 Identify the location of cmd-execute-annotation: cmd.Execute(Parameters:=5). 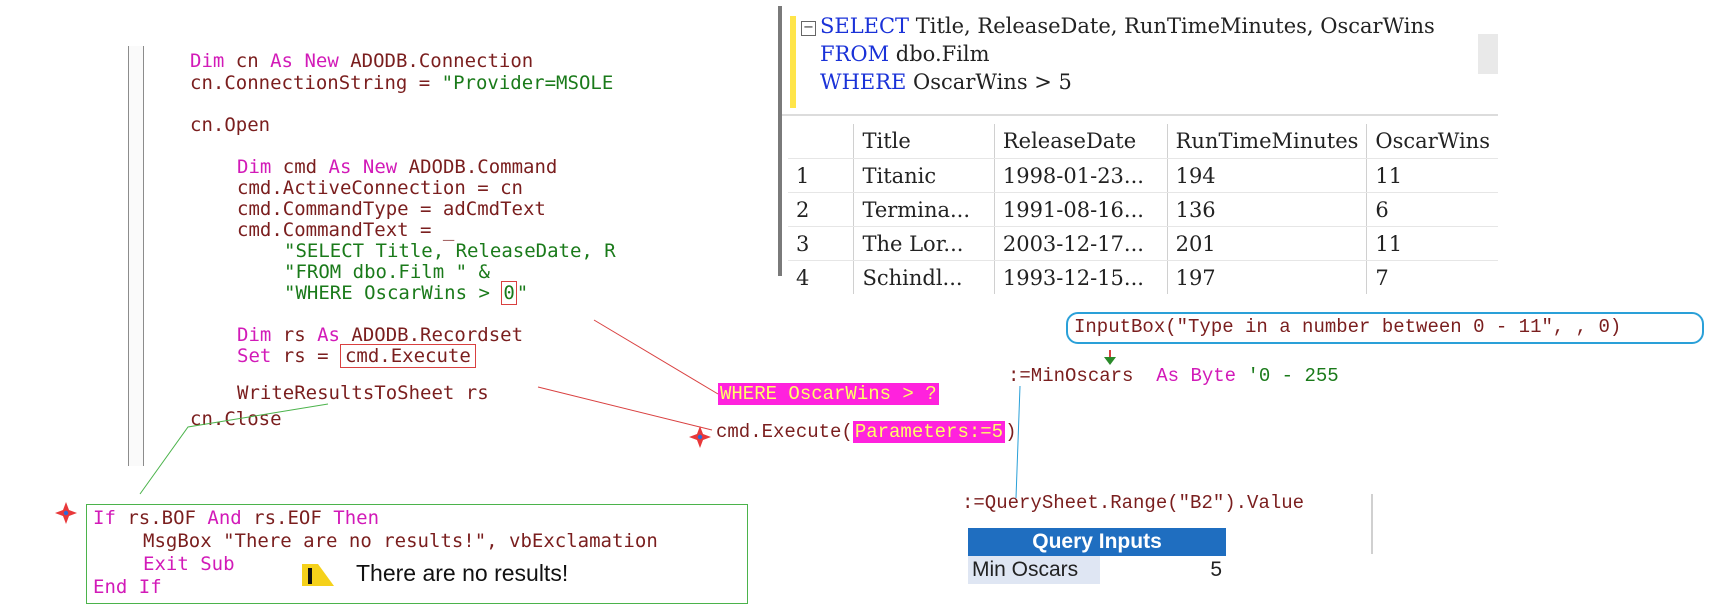
(866, 432).